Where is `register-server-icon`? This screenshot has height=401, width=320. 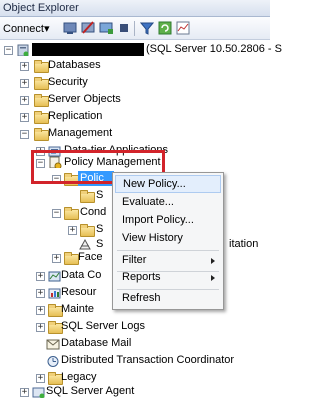 register-server-icon is located at coordinates (106, 28).